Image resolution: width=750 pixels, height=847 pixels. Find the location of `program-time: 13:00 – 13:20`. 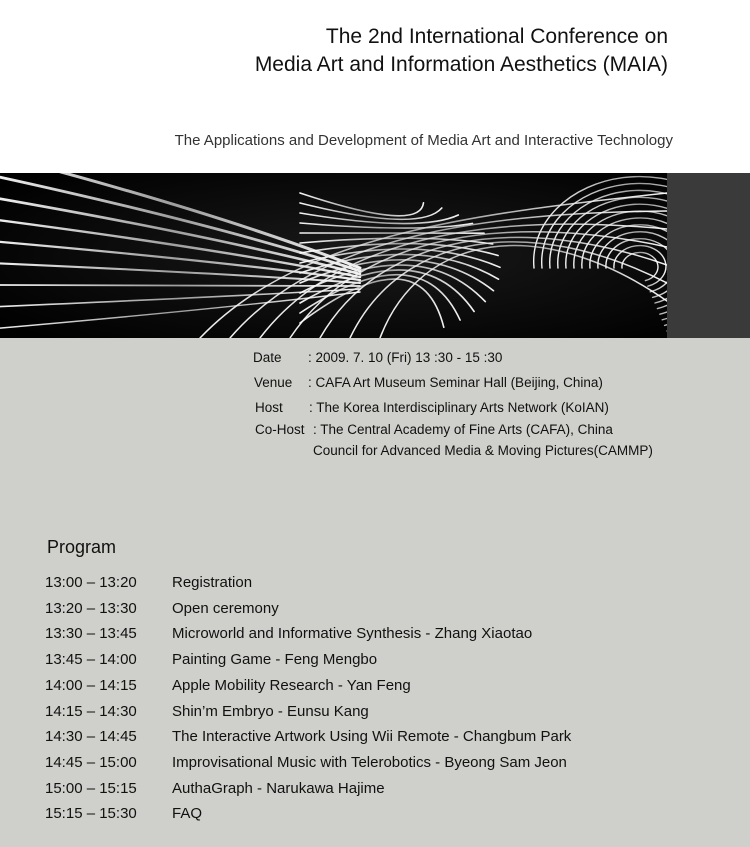

program-time: 13:00 – 13:20 is located at coordinates (91, 582).